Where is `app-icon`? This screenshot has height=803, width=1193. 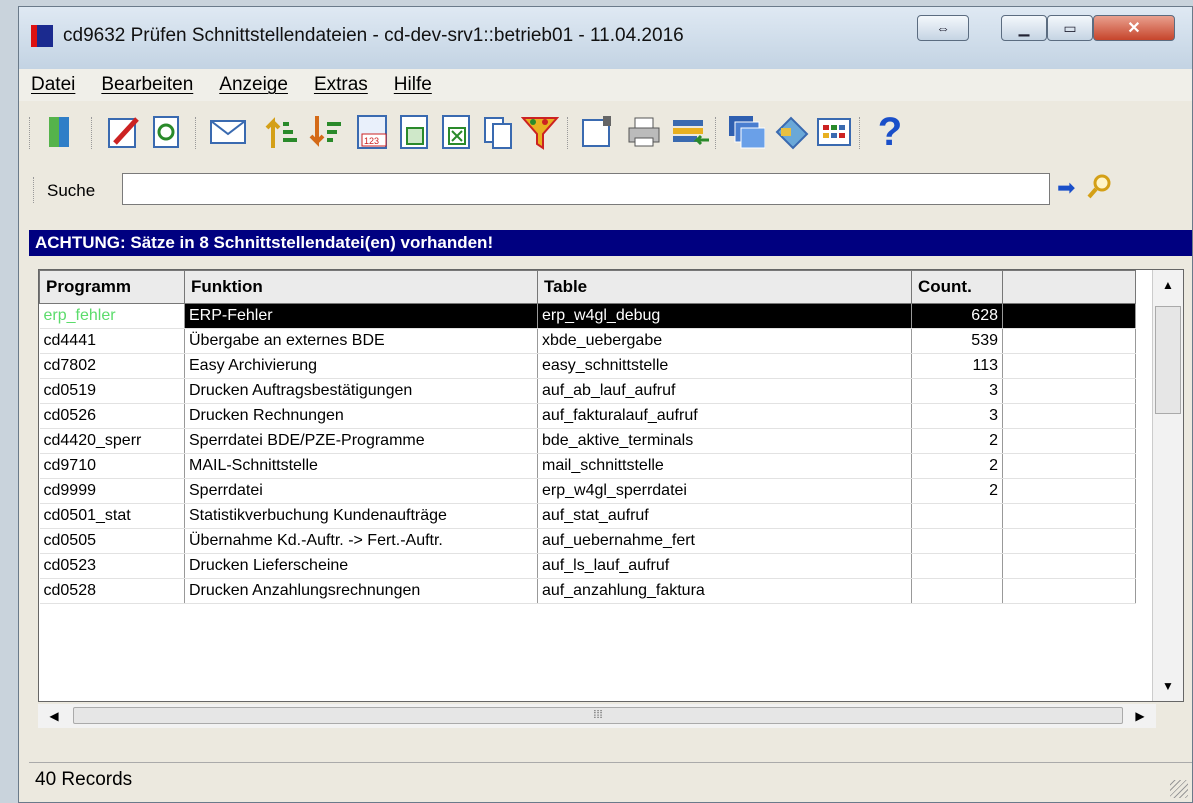 app-icon is located at coordinates (42, 36).